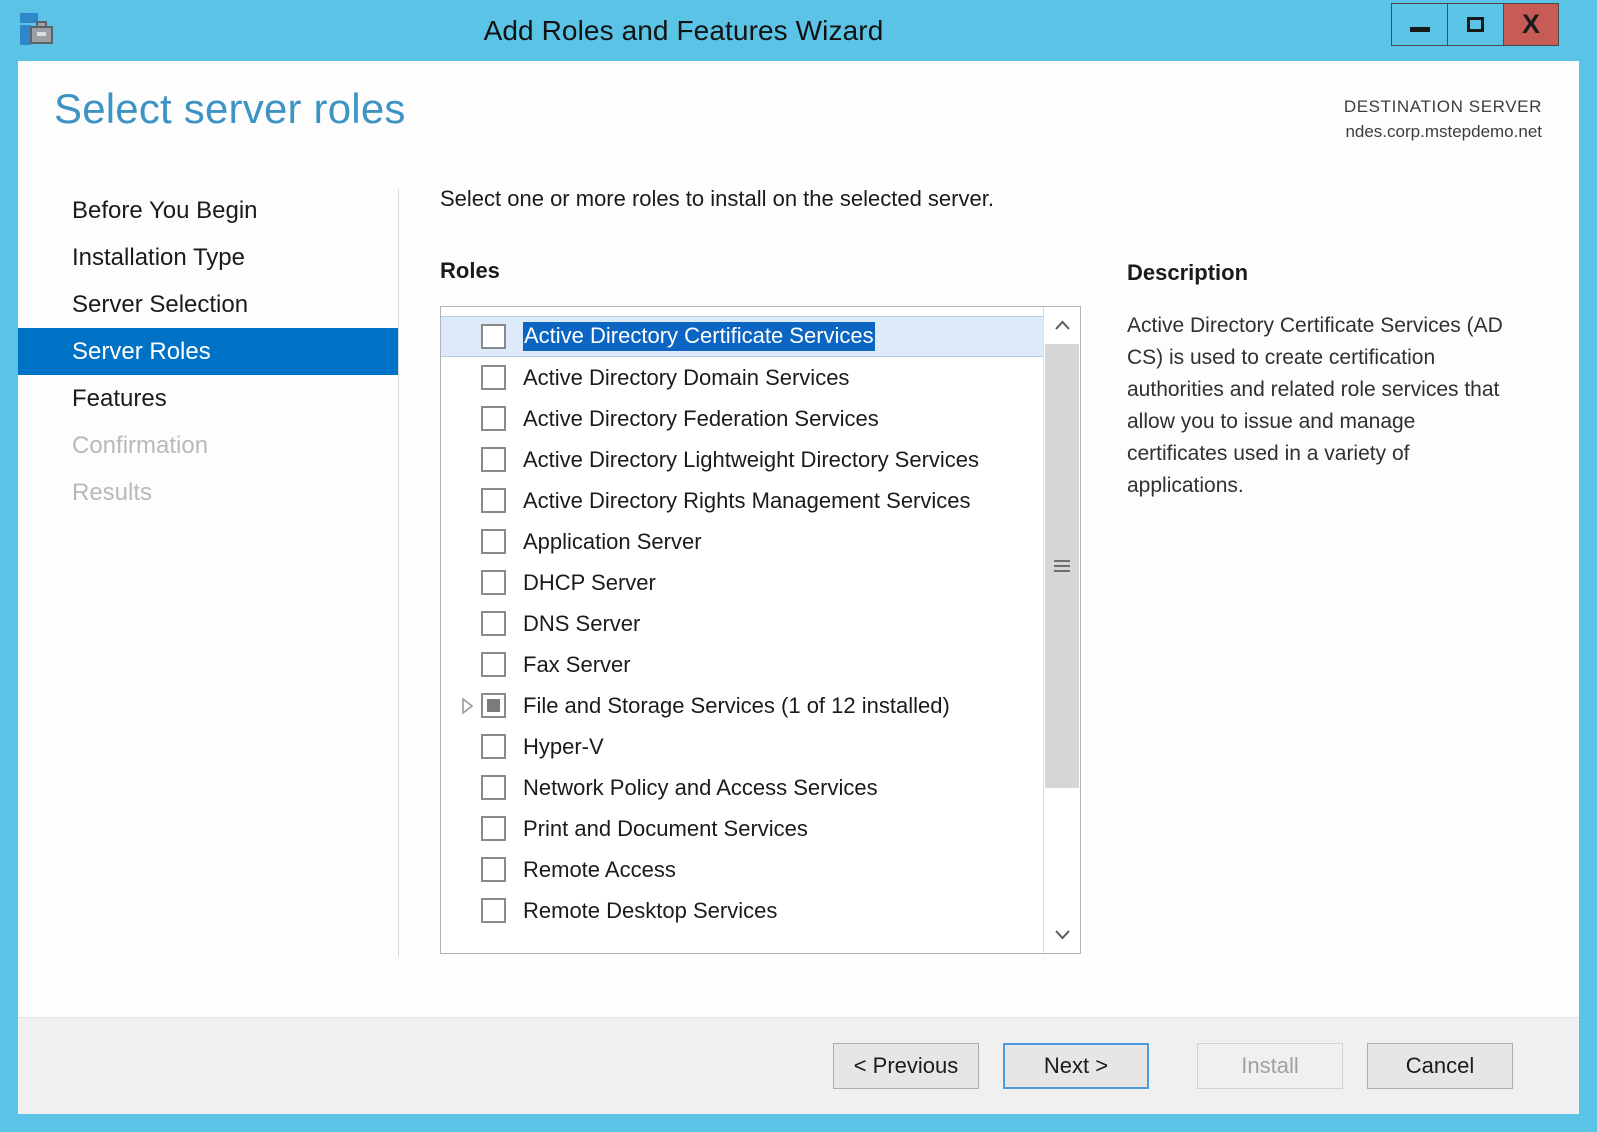 The image size is (1597, 1132). I want to click on role-label: Application Server, so click(612, 541).